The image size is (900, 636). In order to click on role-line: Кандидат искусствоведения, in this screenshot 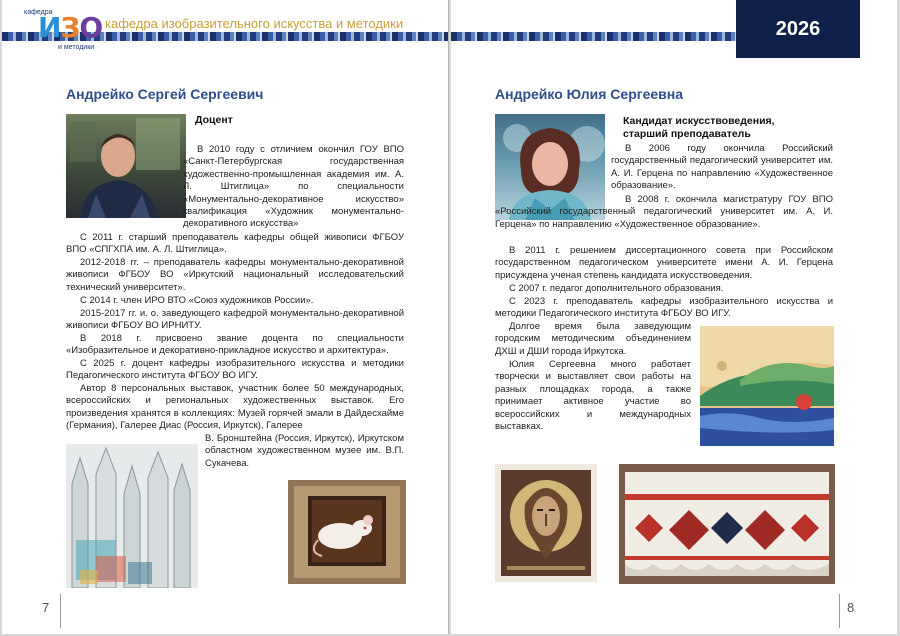, I will do `click(699, 121)`.